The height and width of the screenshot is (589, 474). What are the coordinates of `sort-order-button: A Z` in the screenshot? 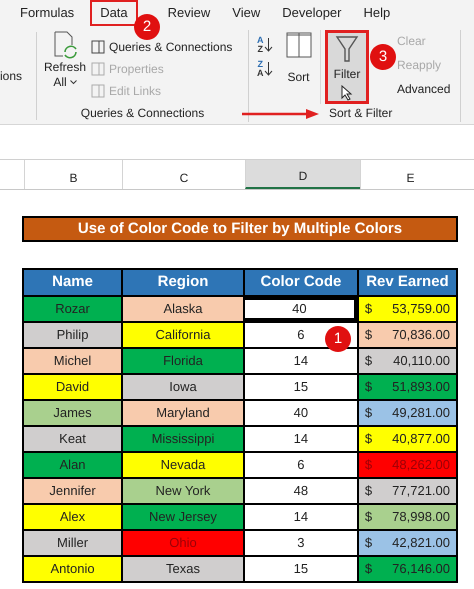 It's located at (271, 45).